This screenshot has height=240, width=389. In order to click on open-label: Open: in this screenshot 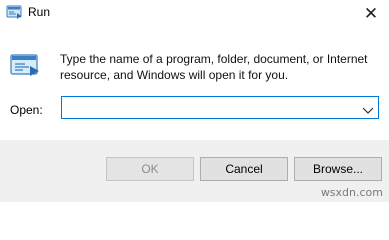, I will do `click(26, 110)`.